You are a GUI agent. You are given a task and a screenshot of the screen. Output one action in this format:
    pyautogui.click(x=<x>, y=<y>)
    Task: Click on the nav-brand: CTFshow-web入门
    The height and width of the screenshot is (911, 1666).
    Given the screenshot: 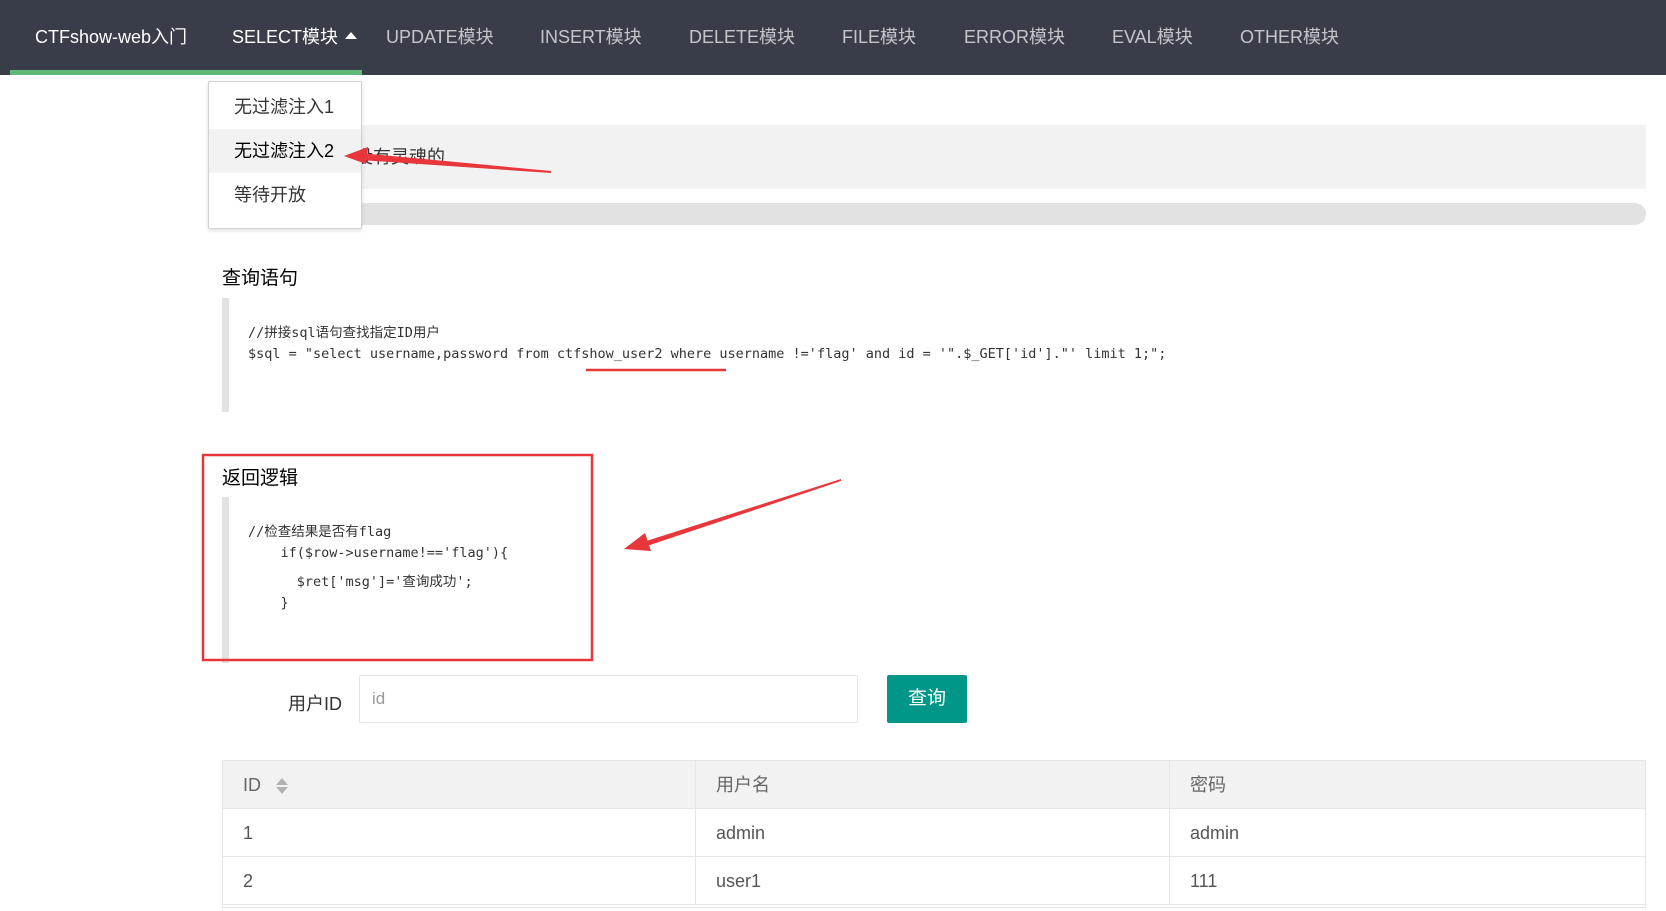 What is the action you would take?
    pyautogui.click(x=111, y=37)
    